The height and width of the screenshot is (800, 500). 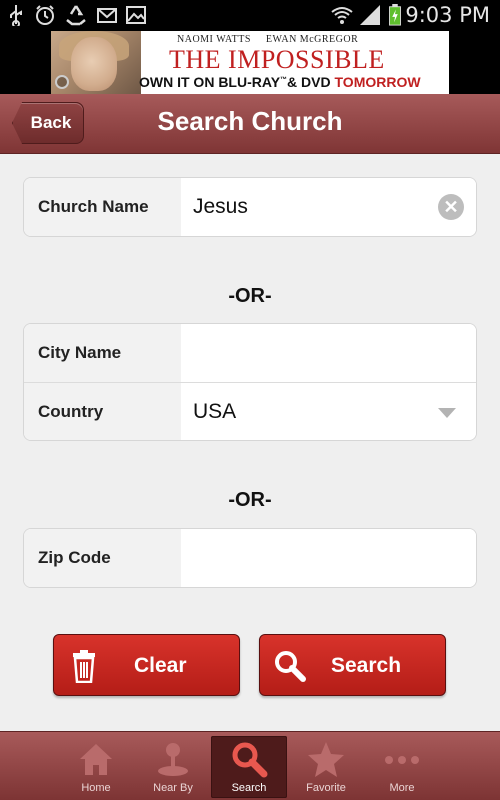 I want to click on tab-favorite-label: Favorite, so click(x=326, y=788).